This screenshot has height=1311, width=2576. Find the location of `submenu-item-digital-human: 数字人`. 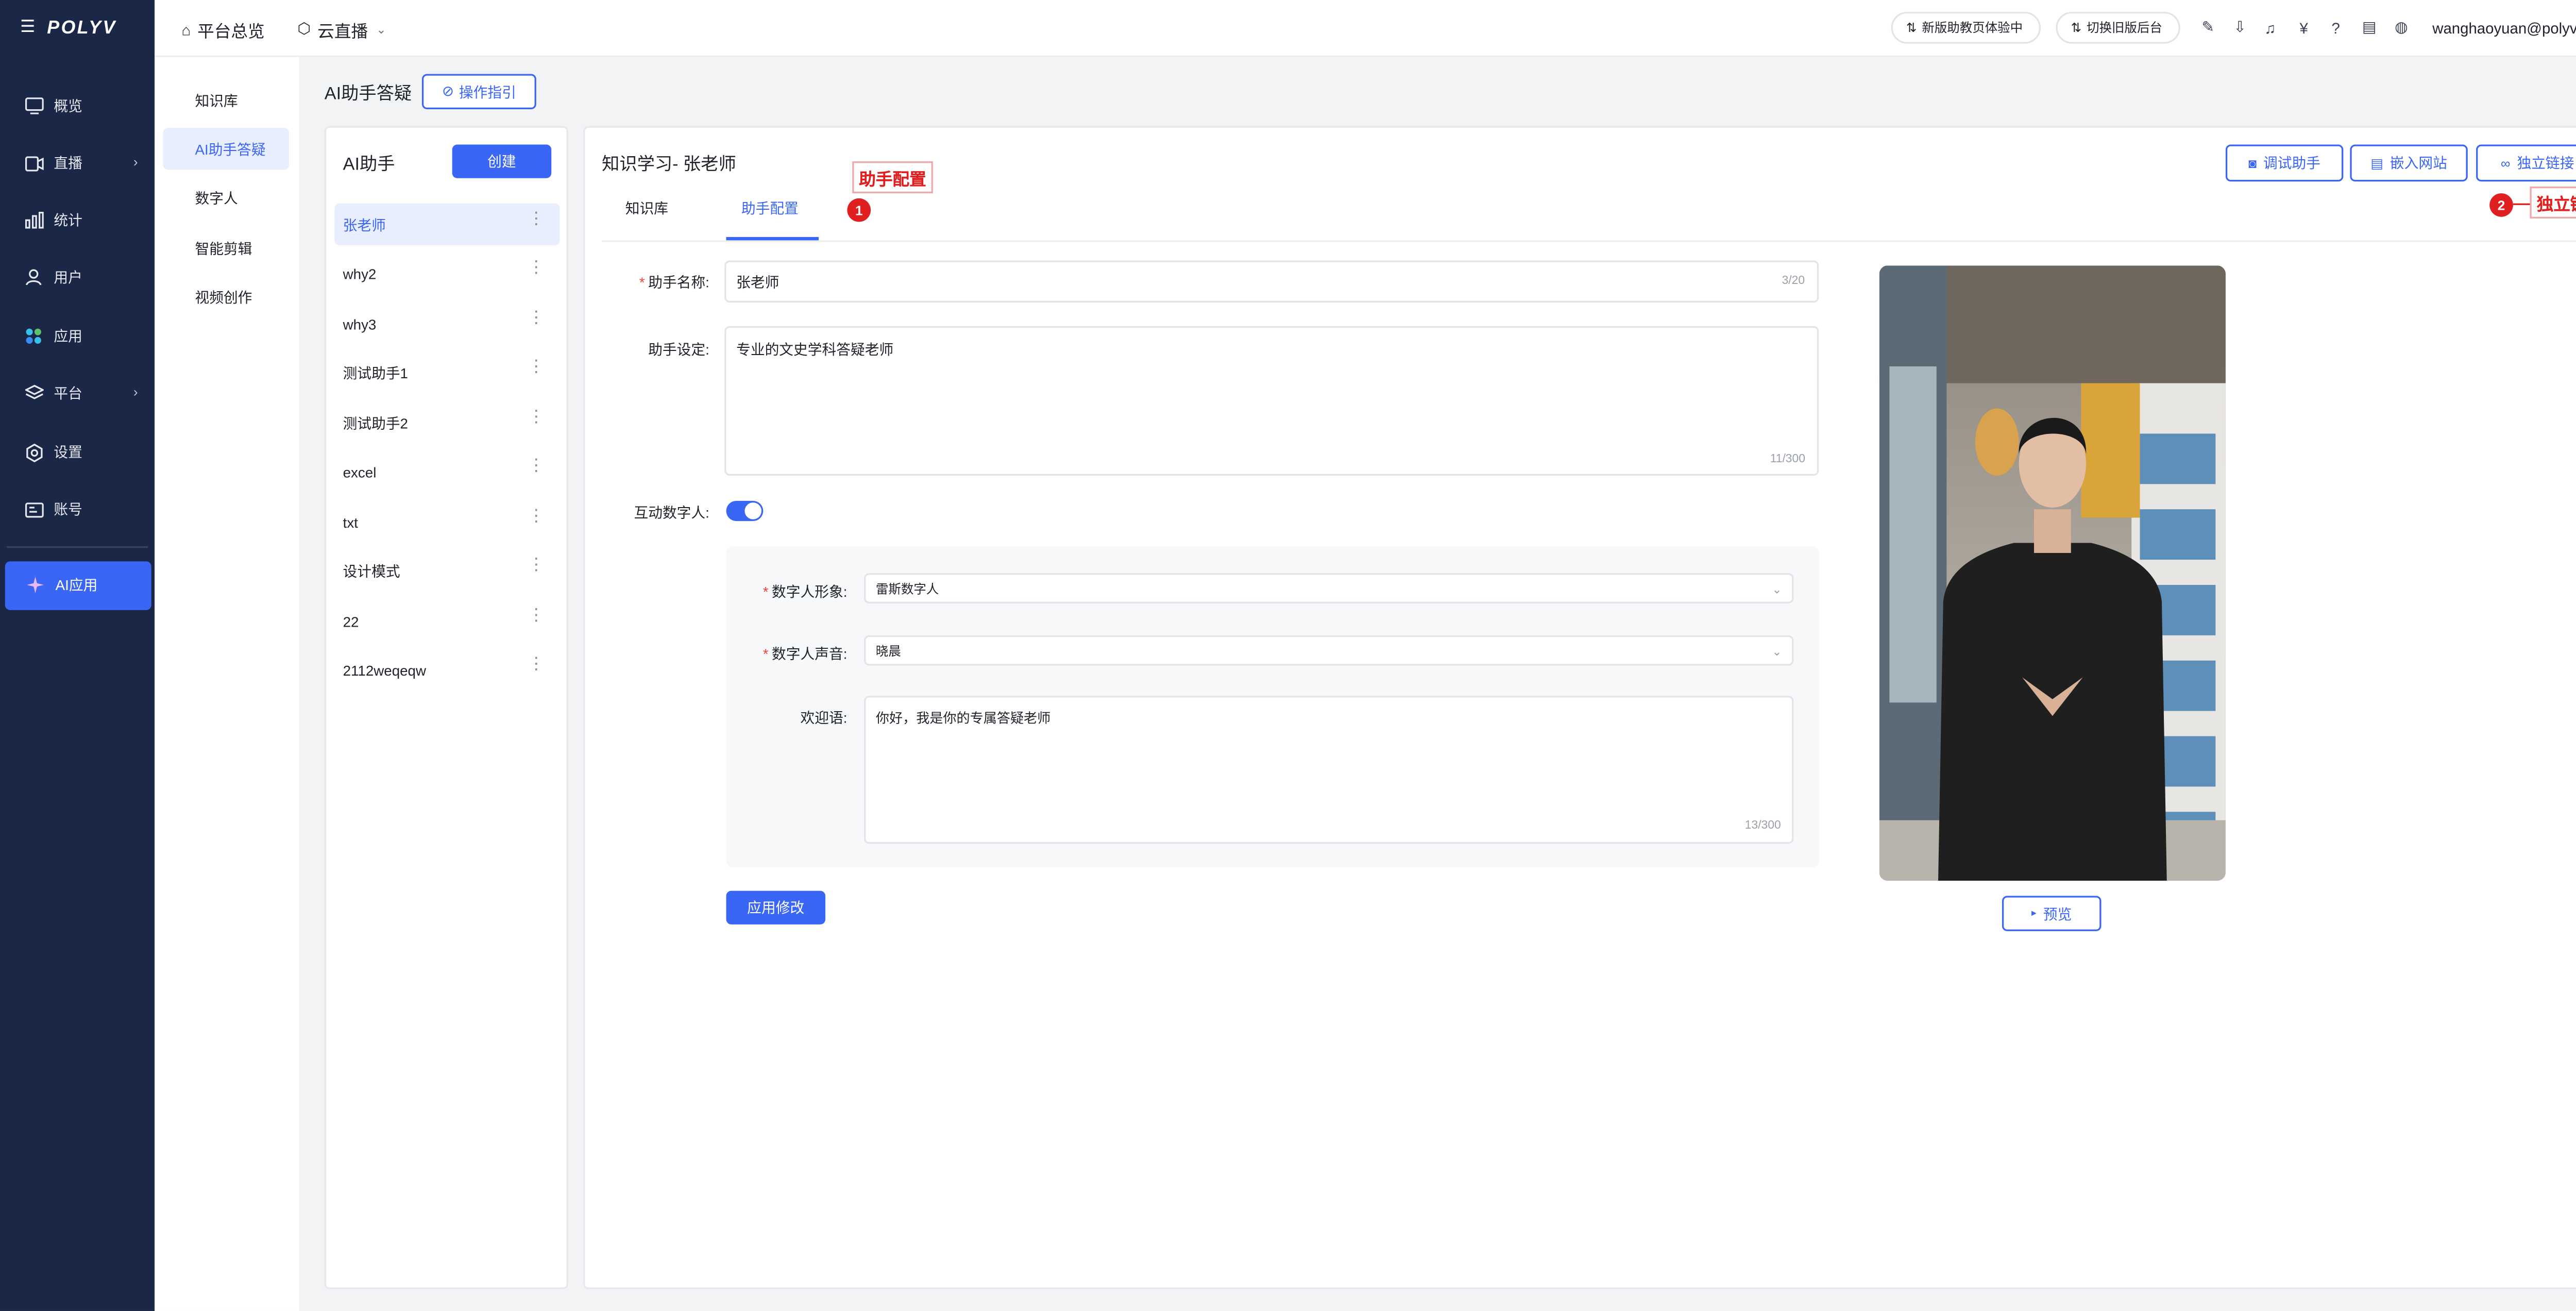

submenu-item-digital-human: 数字人 is located at coordinates (226, 197).